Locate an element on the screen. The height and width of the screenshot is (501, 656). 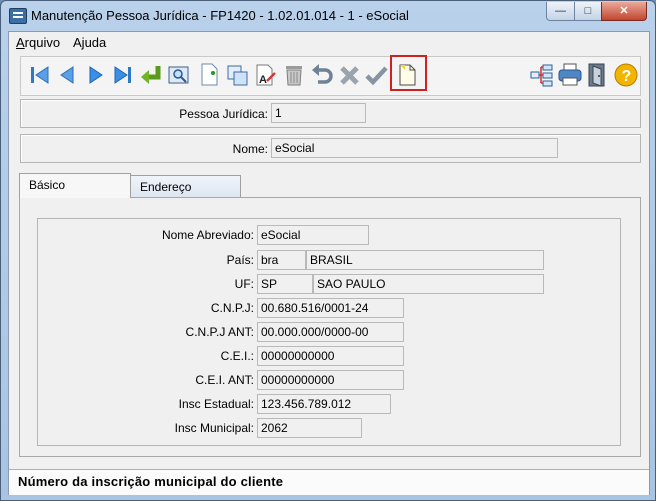
highlight-box is located at coordinates (408, 73).